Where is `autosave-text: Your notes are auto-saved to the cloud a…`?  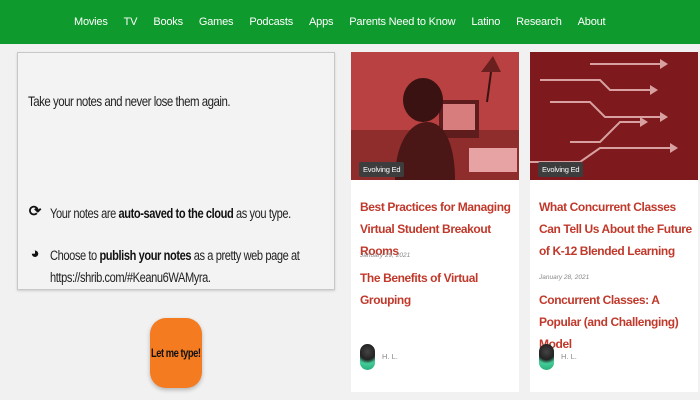 autosave-text: Your notes are auto-saved to the cloud a… is located at coordinates (170, 213).